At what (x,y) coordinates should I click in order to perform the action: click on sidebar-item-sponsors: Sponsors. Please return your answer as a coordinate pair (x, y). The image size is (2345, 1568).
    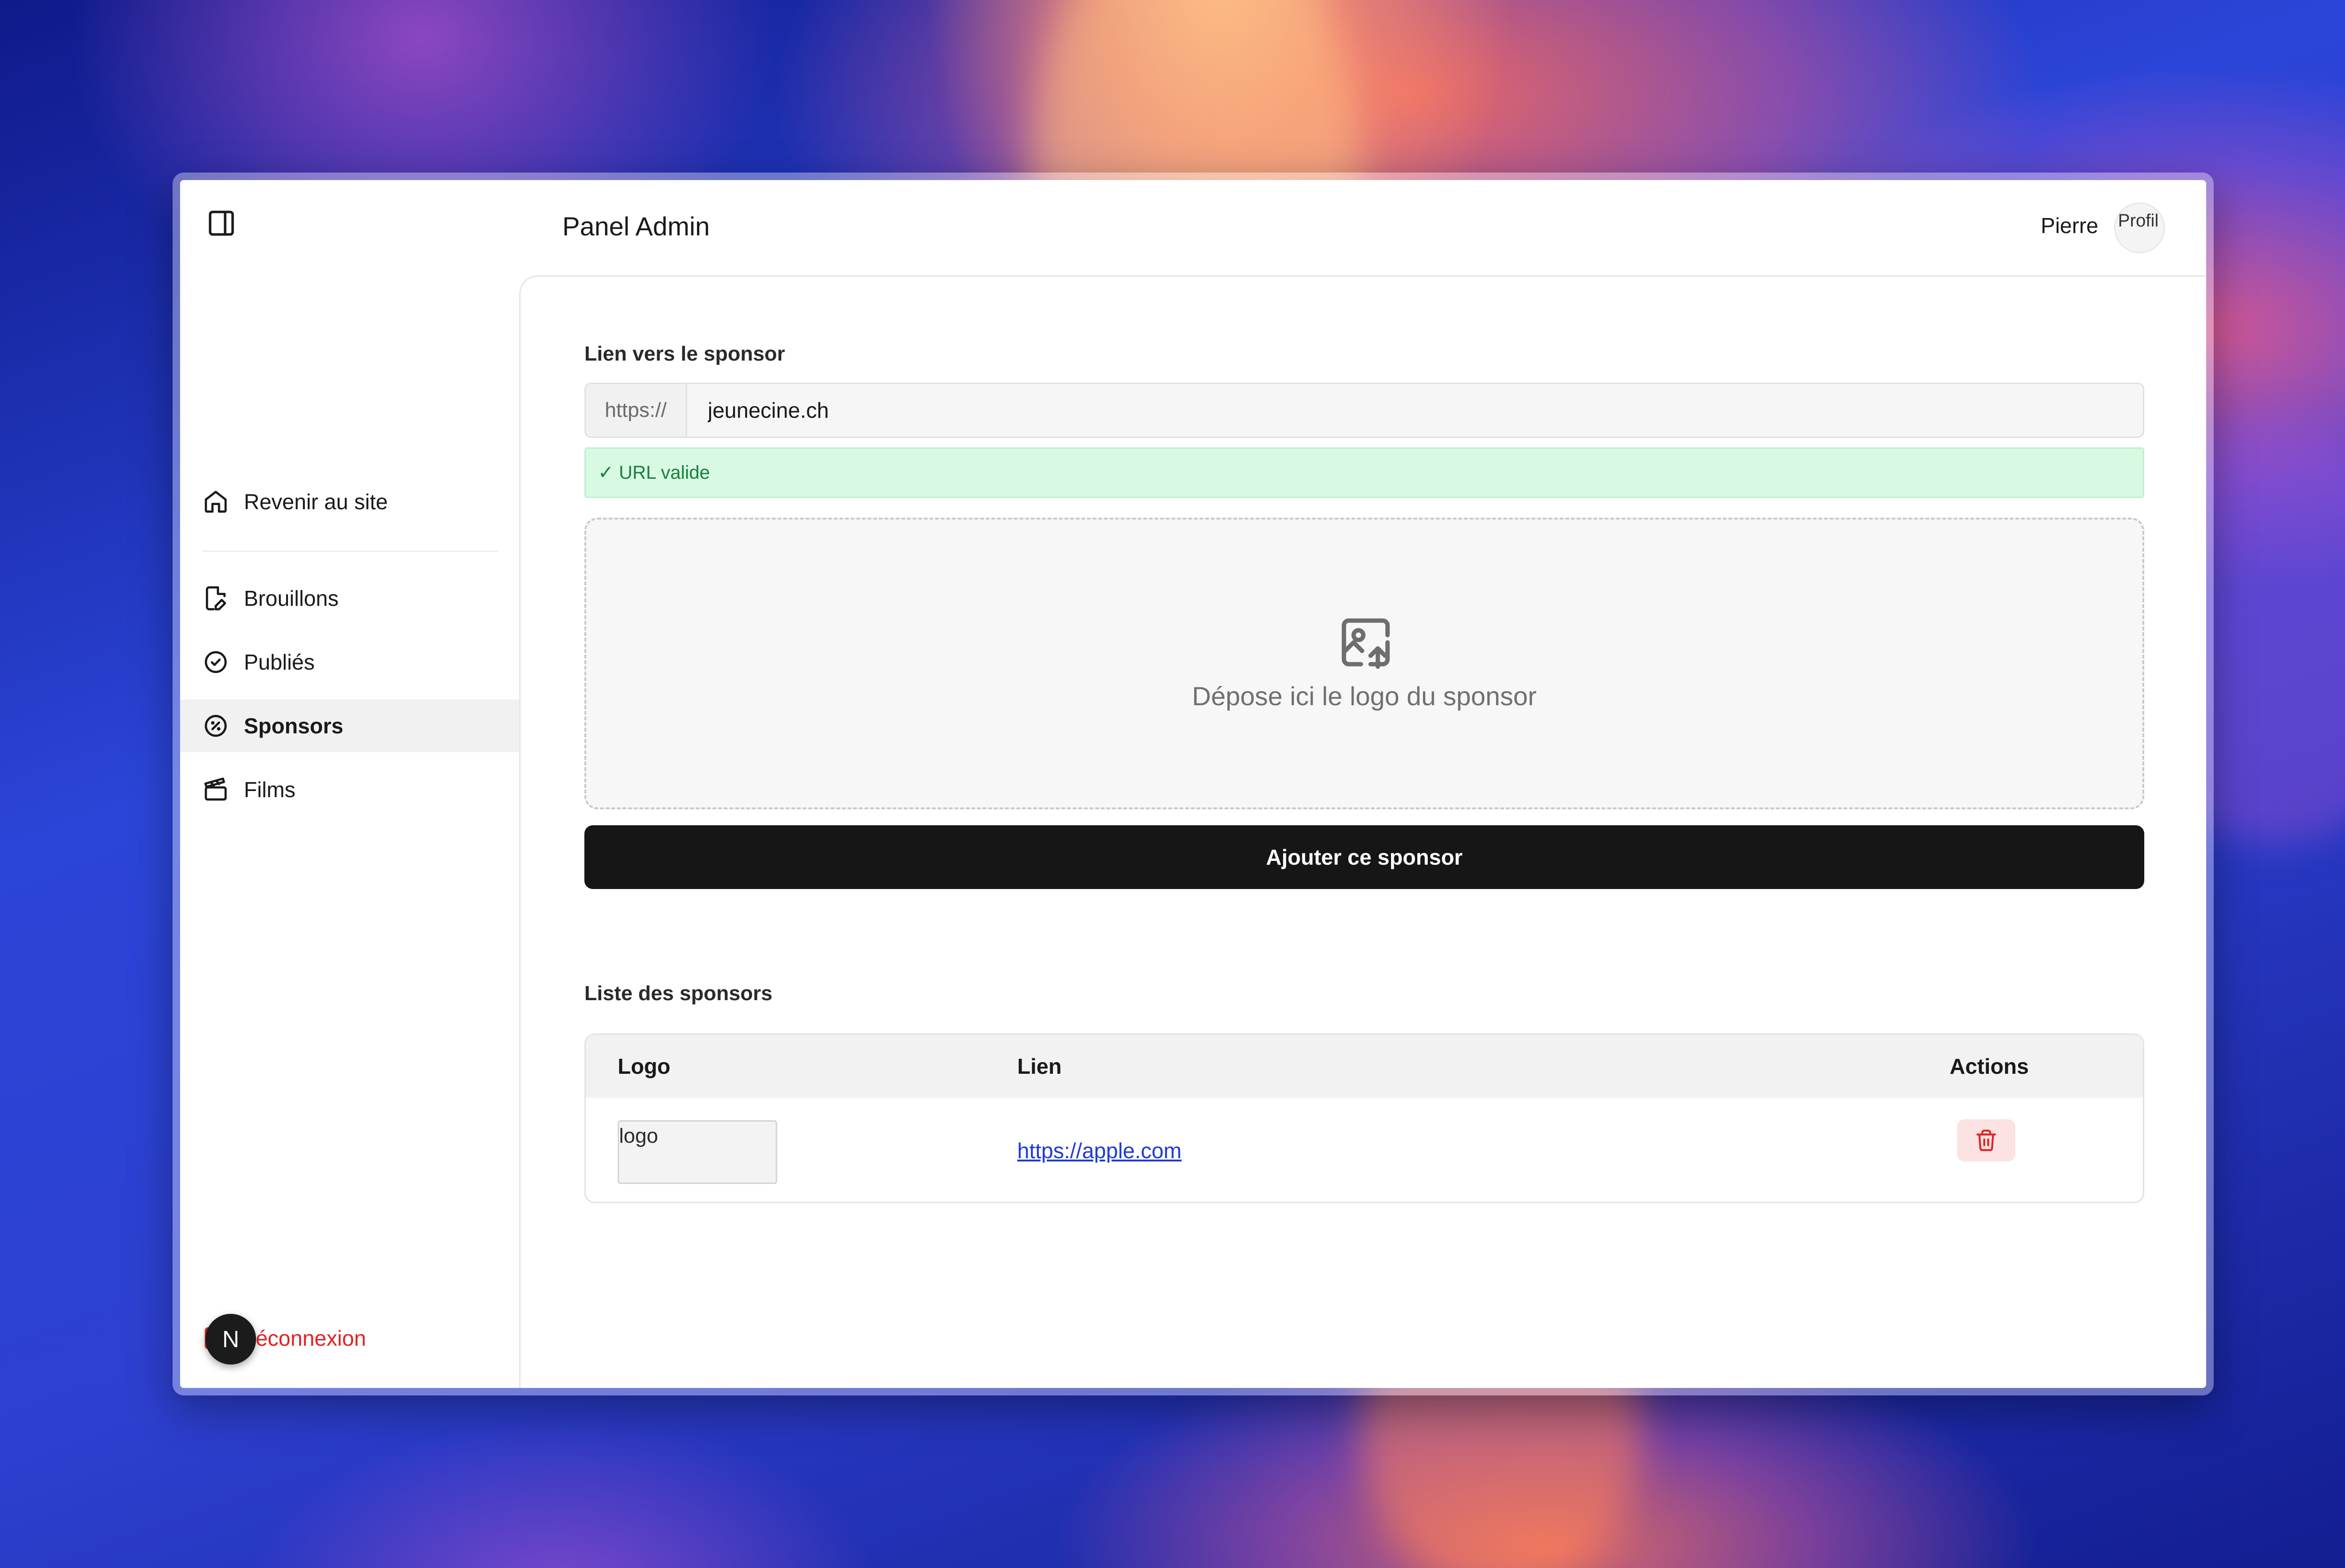
    Looking at the image, I should click on (349, 726).